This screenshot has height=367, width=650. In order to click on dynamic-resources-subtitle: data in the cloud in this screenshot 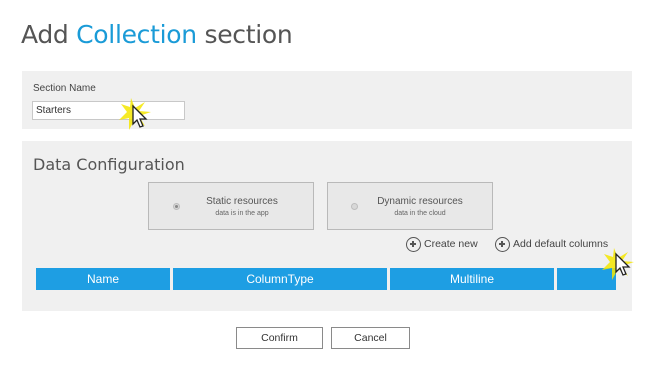, I will do `click(420, 213)`.